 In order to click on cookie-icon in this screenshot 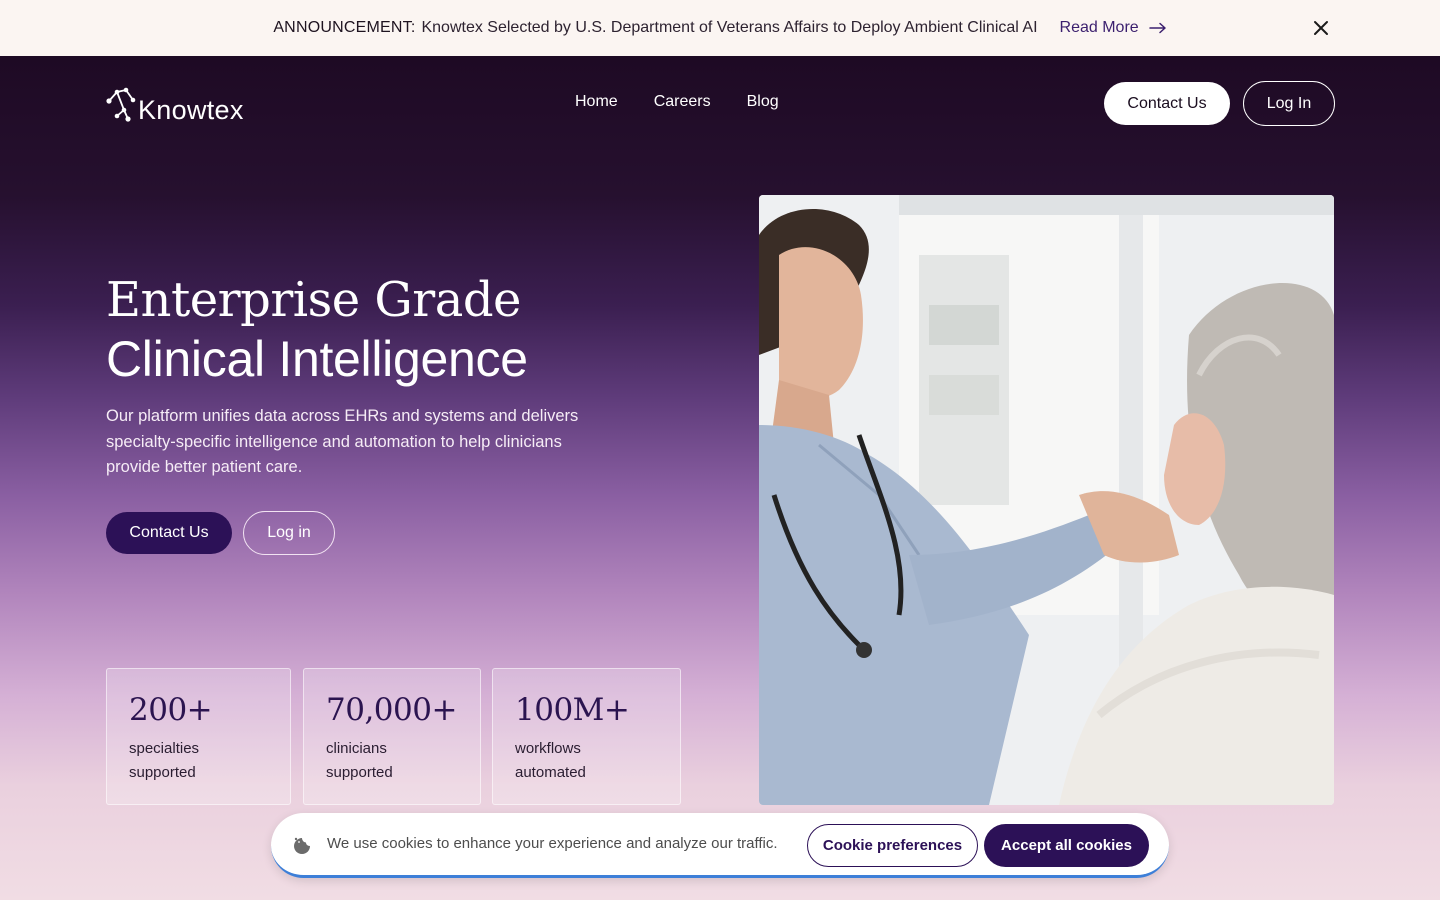, I will do `click(302, 845)`.